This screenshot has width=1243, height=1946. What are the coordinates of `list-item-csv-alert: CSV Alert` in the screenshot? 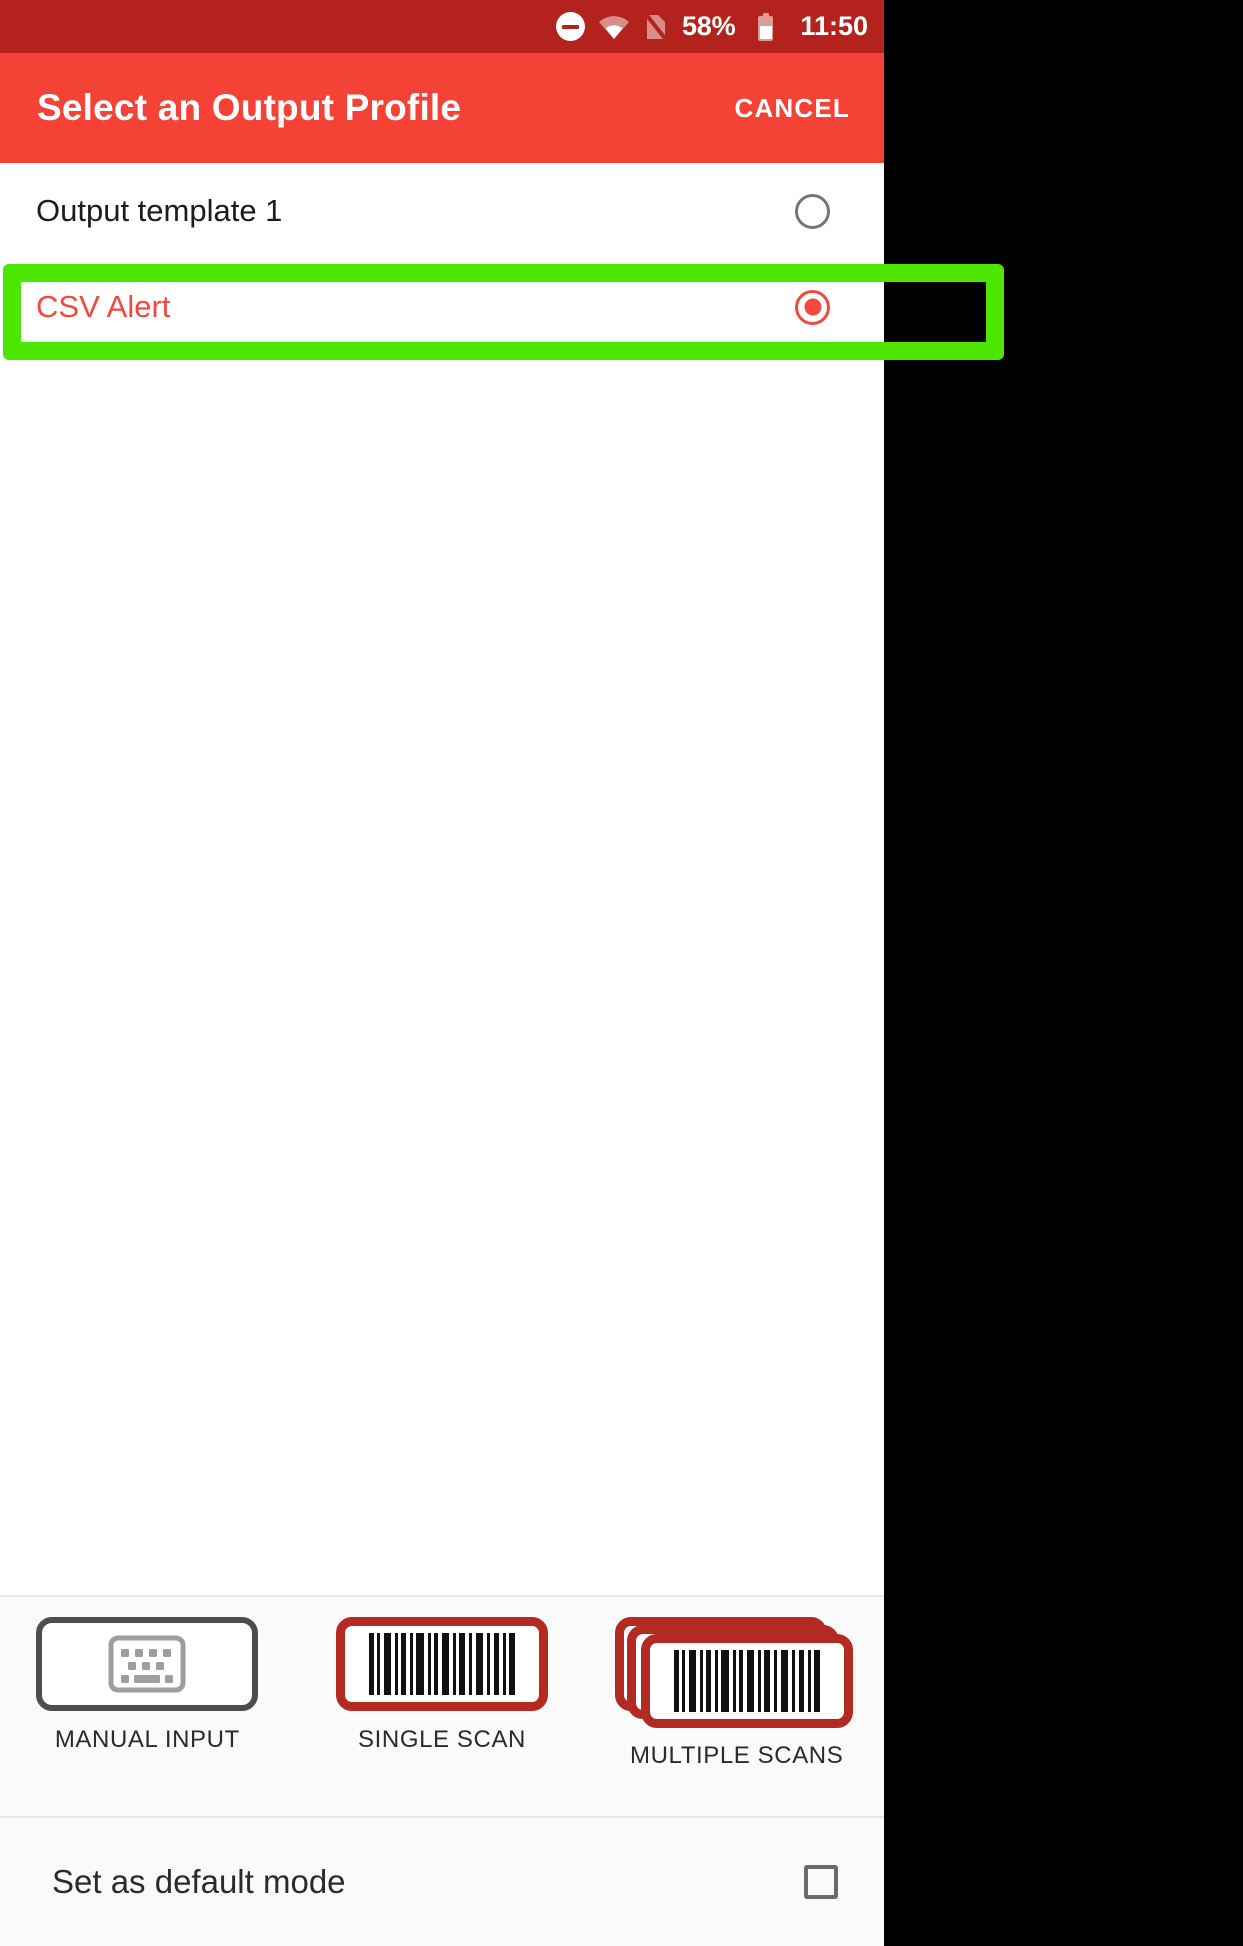 It's located at (442, 307).